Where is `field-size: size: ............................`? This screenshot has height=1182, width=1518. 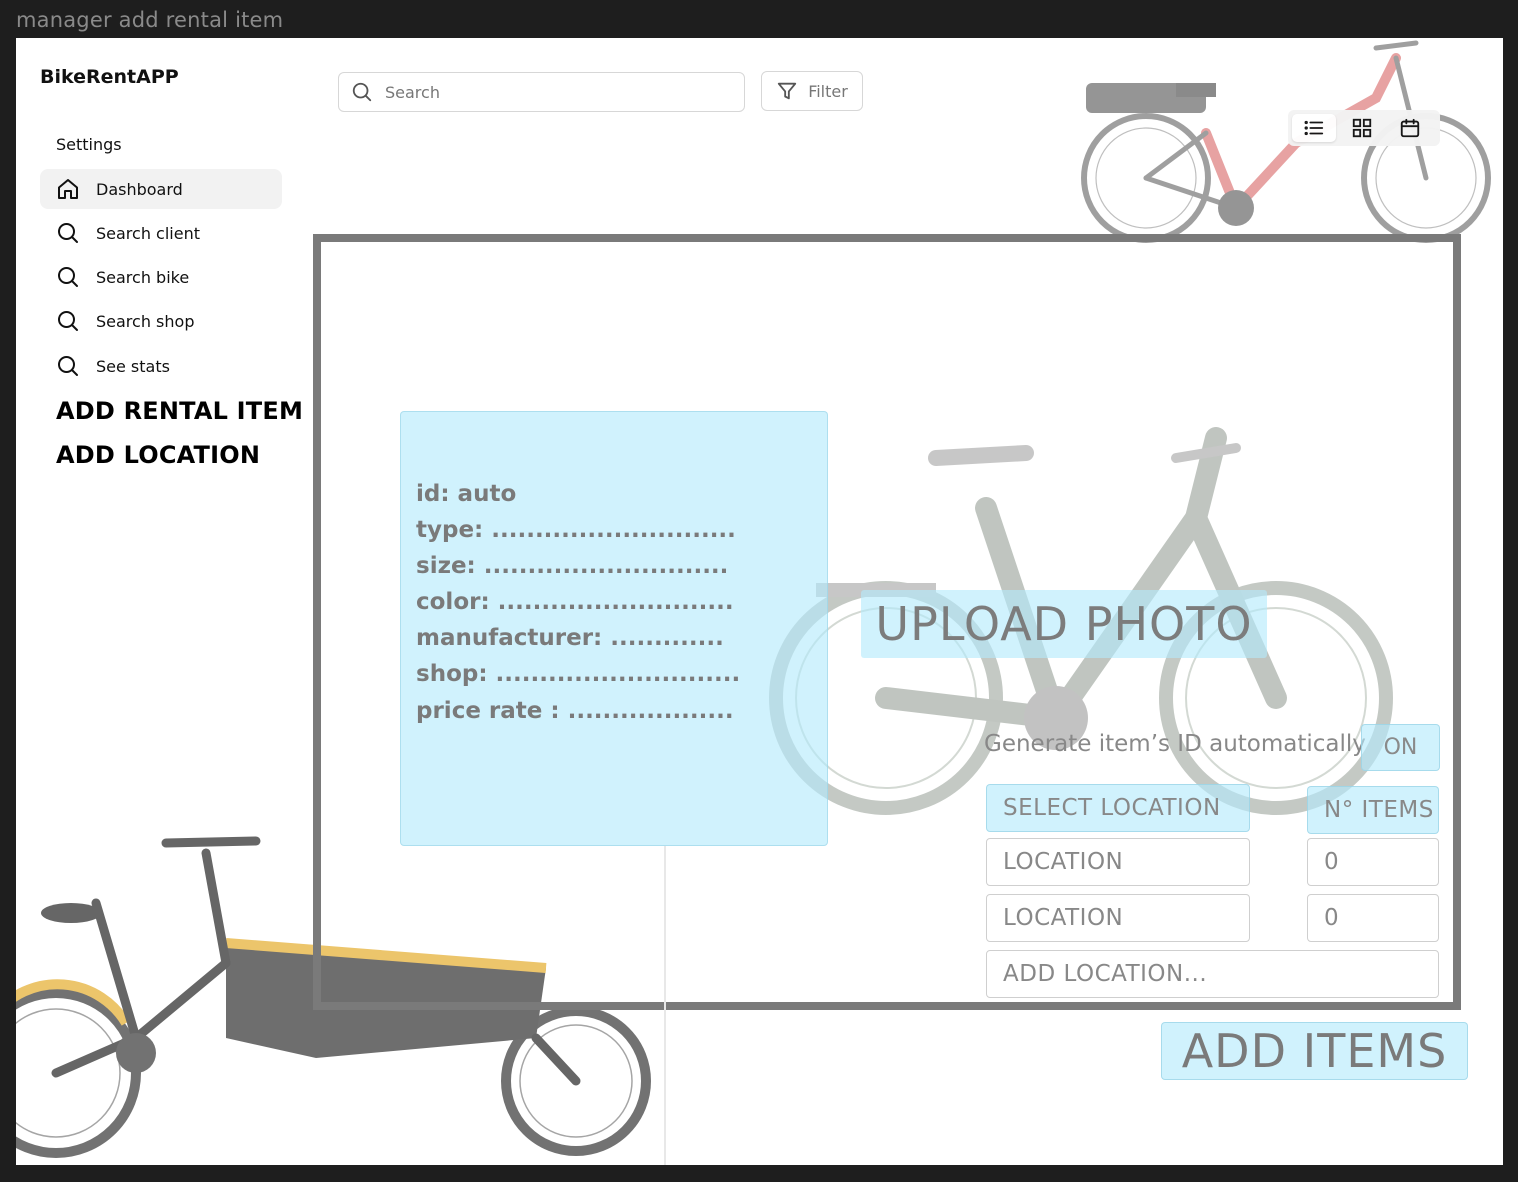
field-size: size: ............................ is located at coordinates (572, 566).